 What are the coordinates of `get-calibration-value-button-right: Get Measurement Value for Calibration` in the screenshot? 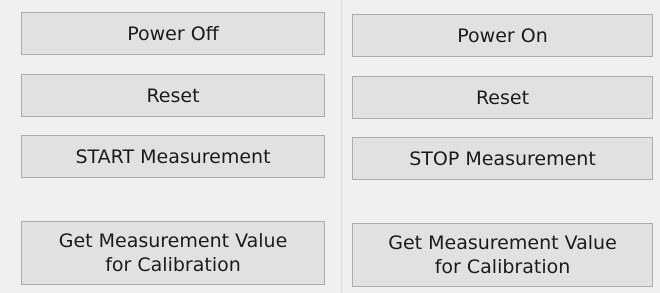 It's located at (502, 255).